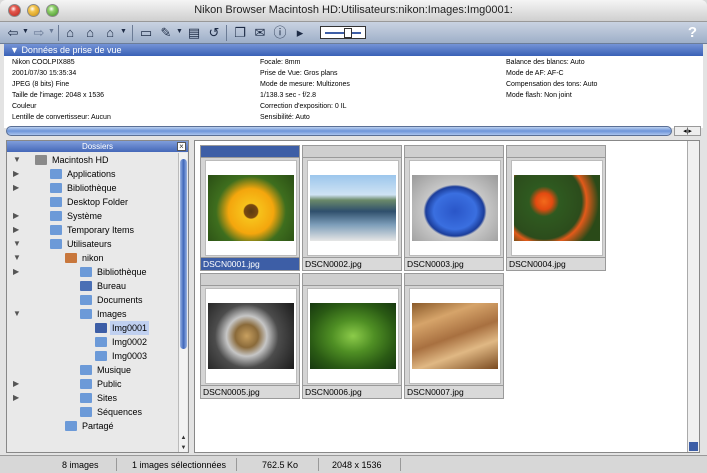 This screenshot has height=473, width=707. I want to click on metadata-value: Mode de mesure: Multizones, so click(305, 84).